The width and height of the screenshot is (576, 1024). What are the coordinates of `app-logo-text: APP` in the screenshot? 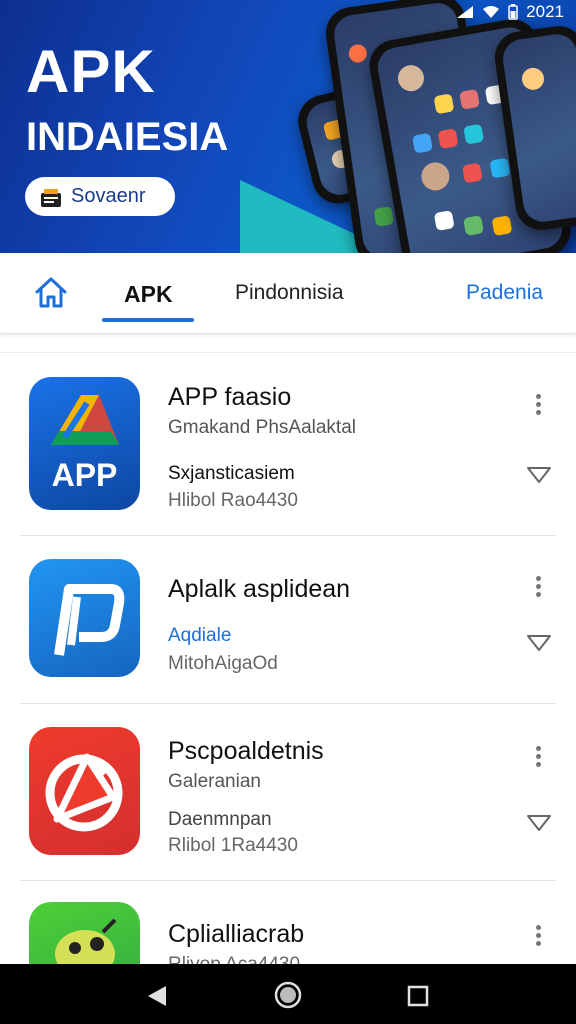 It's located at (84, 475).